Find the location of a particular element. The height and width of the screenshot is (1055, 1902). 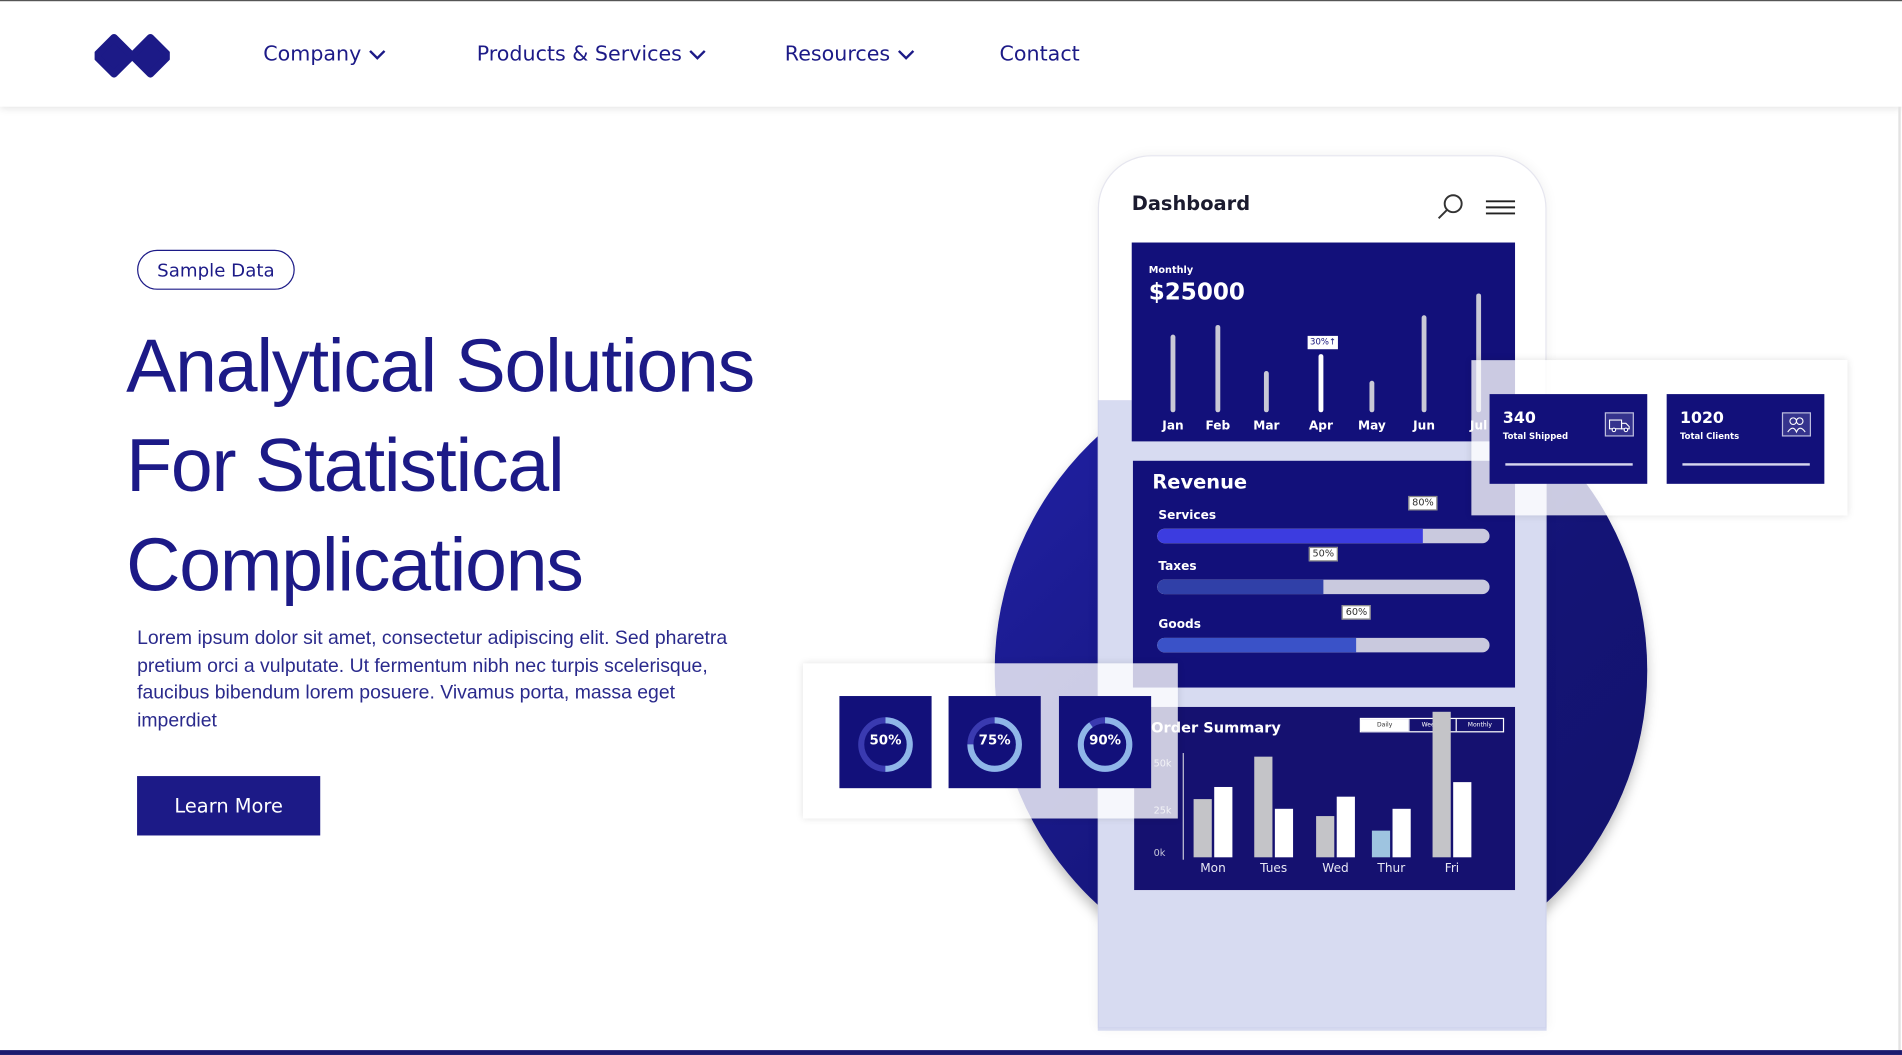

nav-company: Company is located at coordinates (324, 54).